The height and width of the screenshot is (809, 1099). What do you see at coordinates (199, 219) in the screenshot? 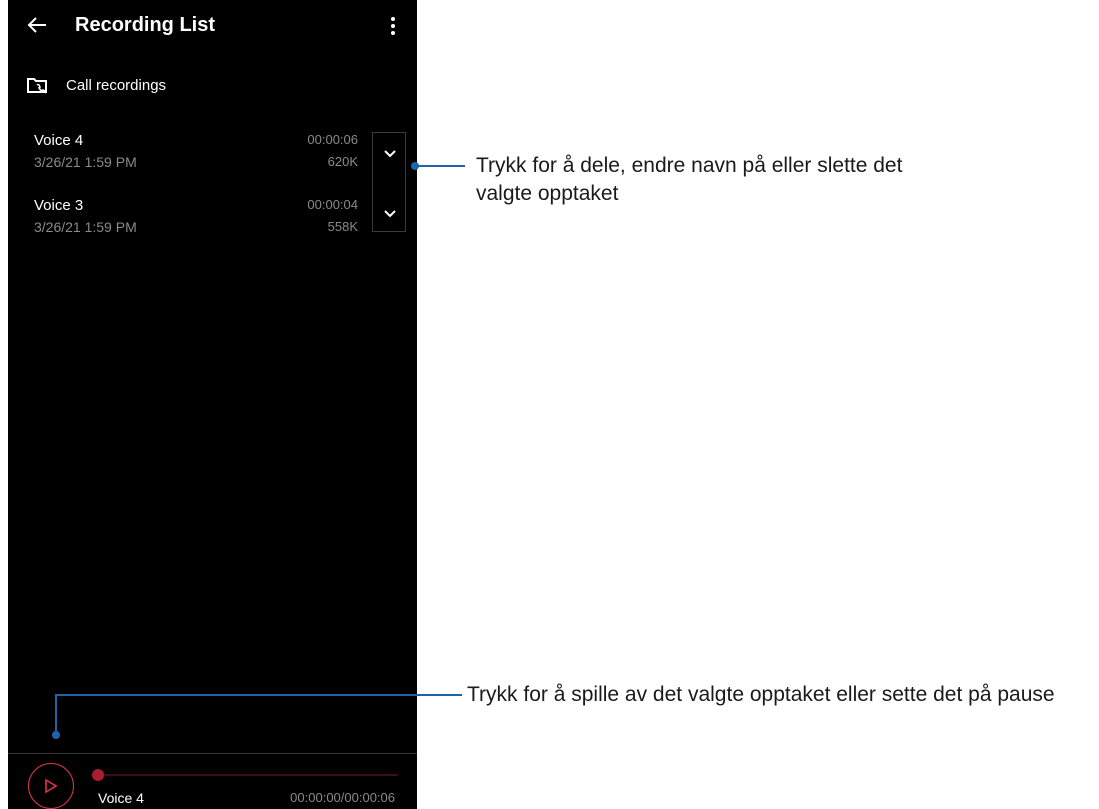
I see `recording-item: Voice 3 3/26/21 1:59 PM 00:00:04 558K` at bounding box center [199, 219].